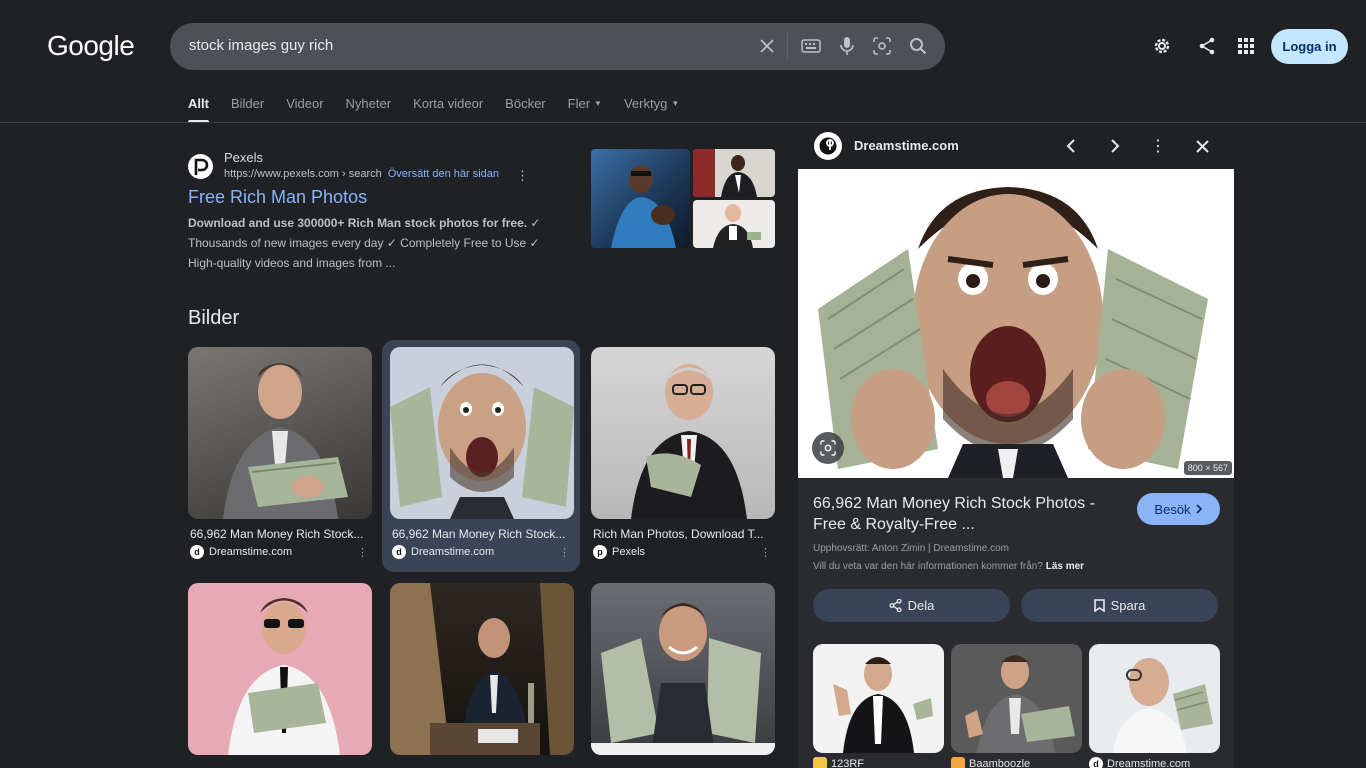  I want to click on login-button: Logga in, so click(1309, 46).